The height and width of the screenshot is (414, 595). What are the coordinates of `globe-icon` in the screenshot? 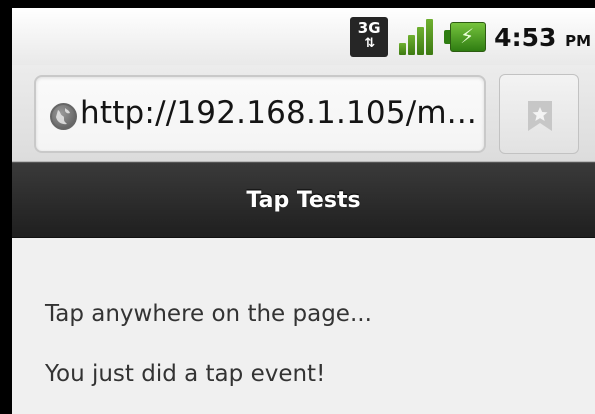 It's located at (63, 116).